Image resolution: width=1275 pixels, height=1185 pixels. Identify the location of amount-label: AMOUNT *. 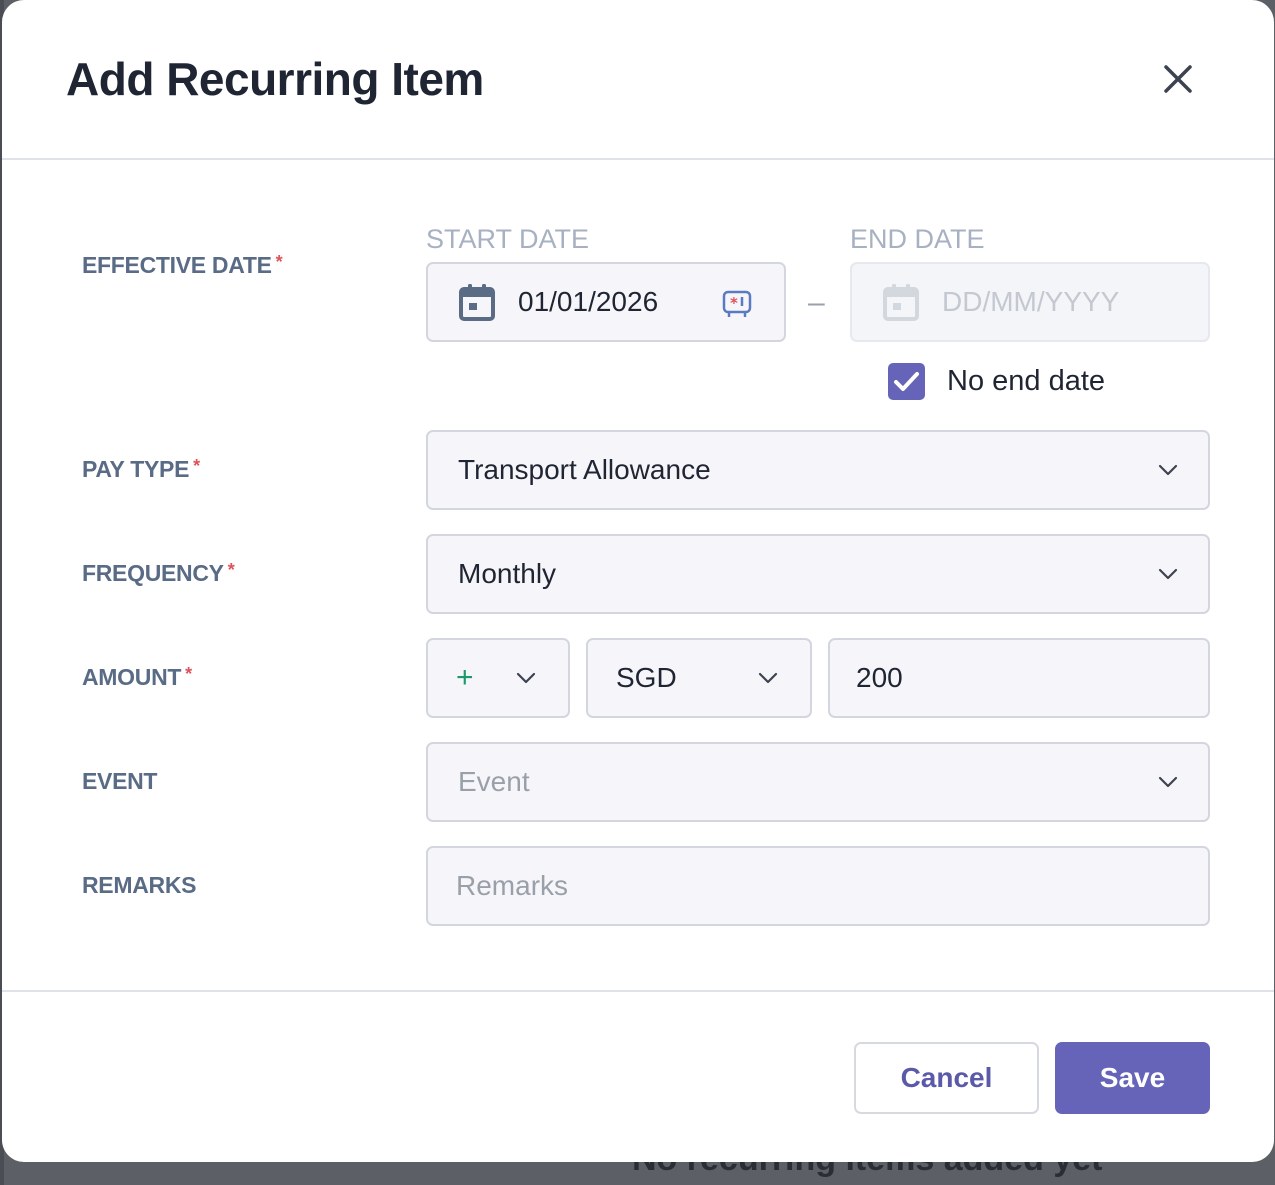
(137, 677).